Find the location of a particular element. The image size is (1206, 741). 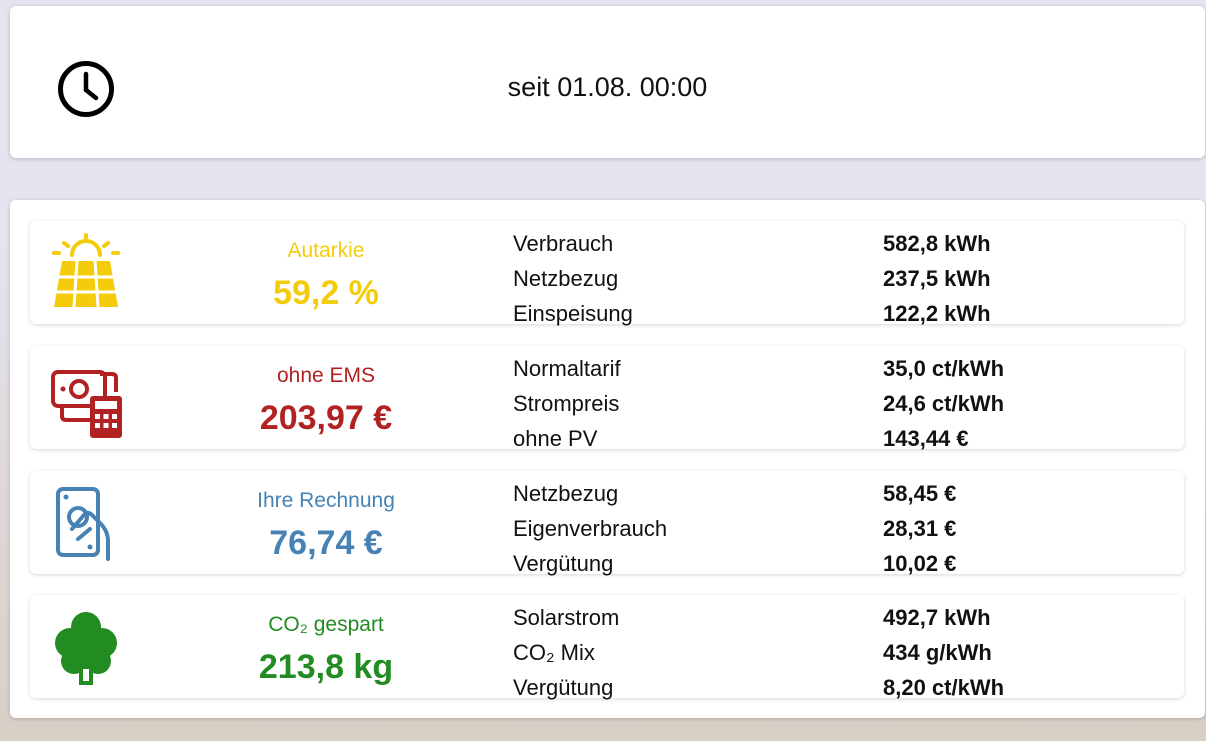

detail-row: Normaltarif 35,0 ct/kWh is located at coordinates (833, 368).